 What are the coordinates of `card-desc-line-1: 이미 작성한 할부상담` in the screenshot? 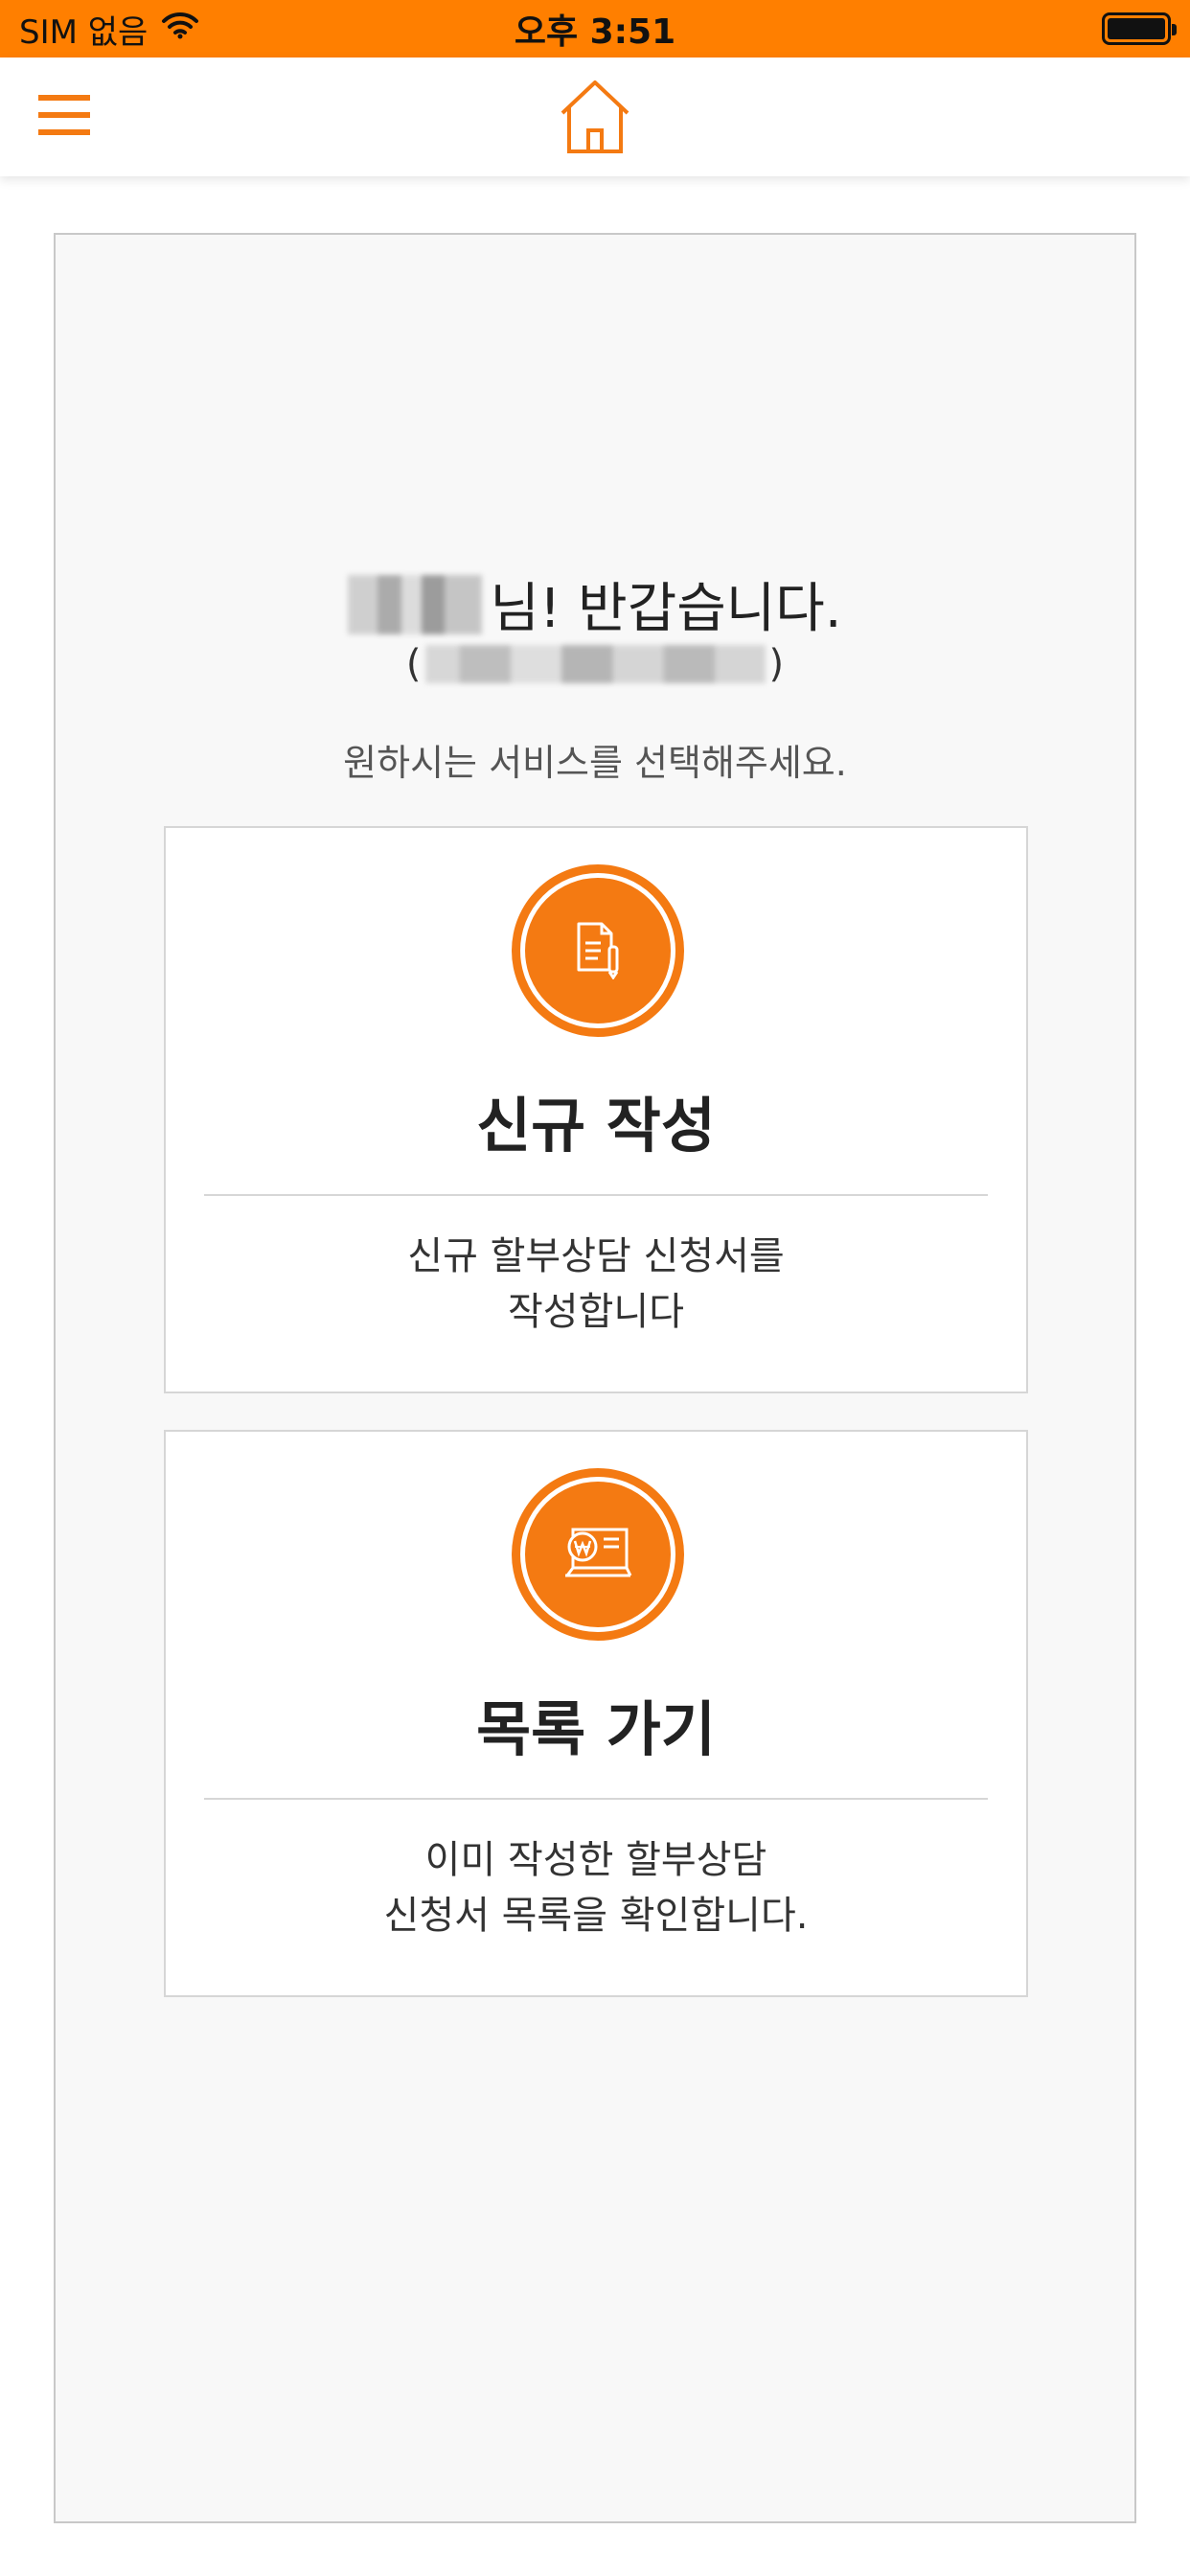 It's located at (595, 1860).